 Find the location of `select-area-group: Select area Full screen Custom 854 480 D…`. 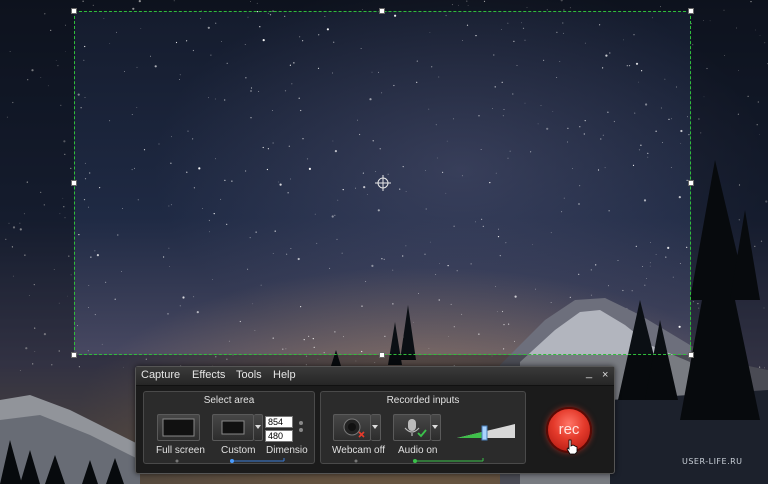

select-area-group: Select area Full screen Custom 854 480 D… is located at coordinates (229, 427).